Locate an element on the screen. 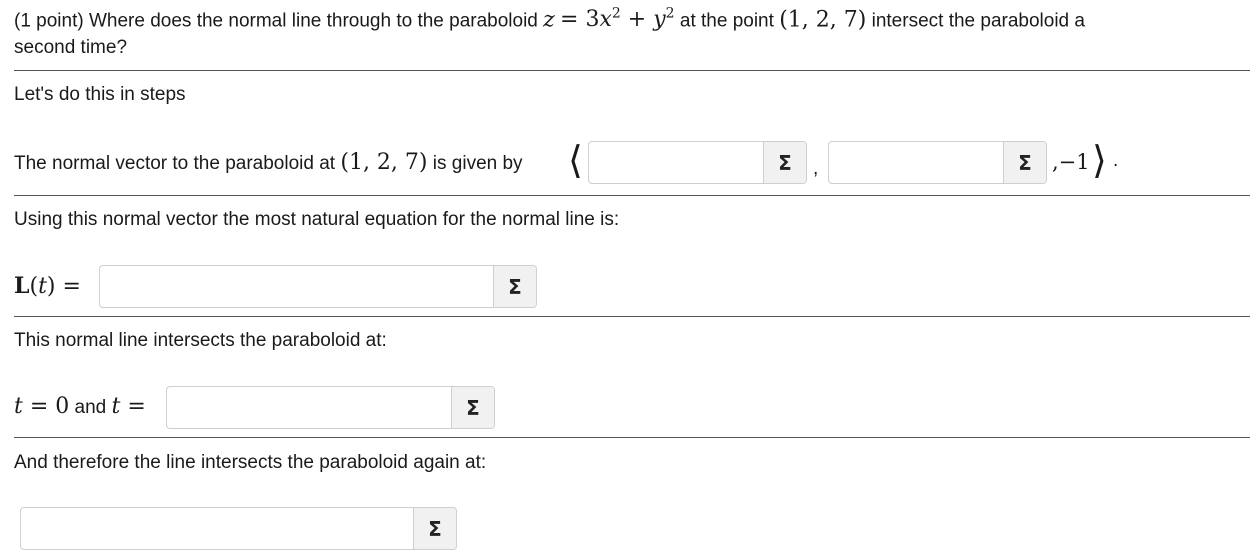  normal-y-field: Σ is located at coordinates (937, 162).